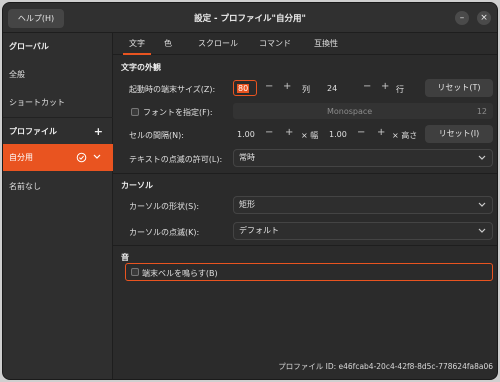 The image size is (500, 382). I want to click on columns-value: 80, so click(243, 88).